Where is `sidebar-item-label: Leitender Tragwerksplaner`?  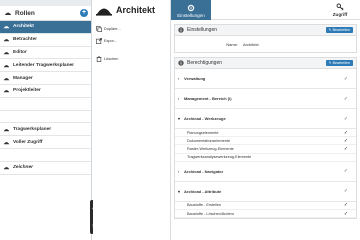
sidebar-item-label: Leitender Tragwerksplaner is located at coordinates (44, 65).